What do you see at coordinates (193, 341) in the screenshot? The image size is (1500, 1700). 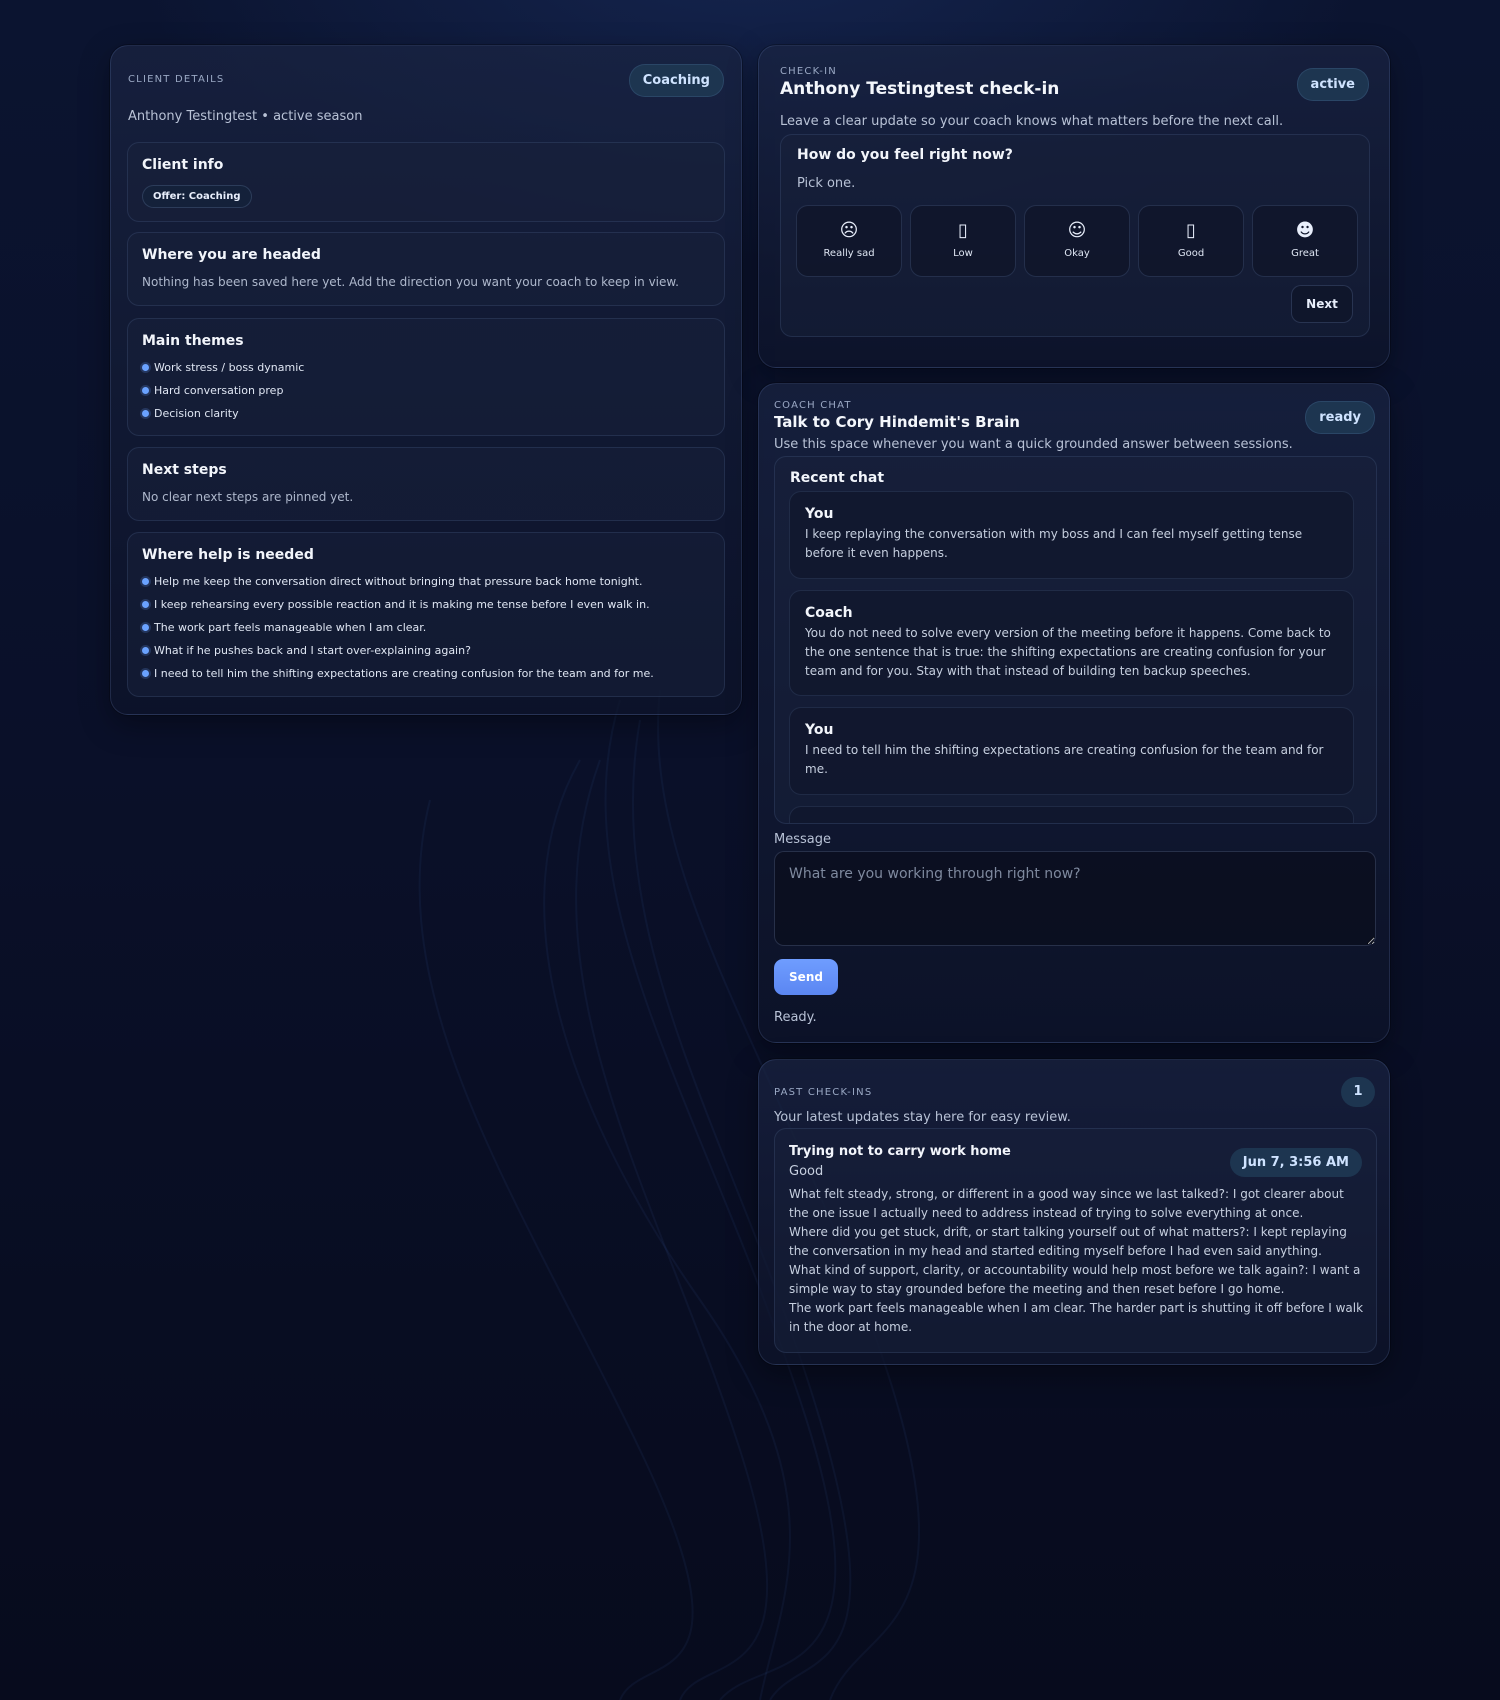 I see `main-themes-title: Main themes` at bounding box center [193, 341].